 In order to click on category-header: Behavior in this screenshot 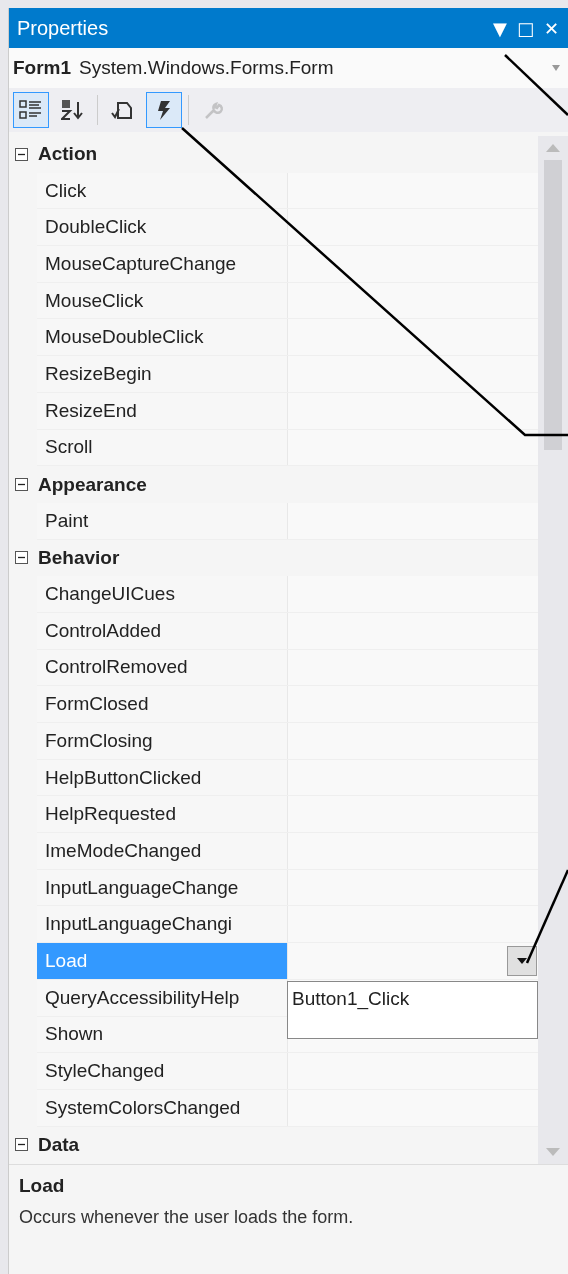, I will do `click(79, 557)`.